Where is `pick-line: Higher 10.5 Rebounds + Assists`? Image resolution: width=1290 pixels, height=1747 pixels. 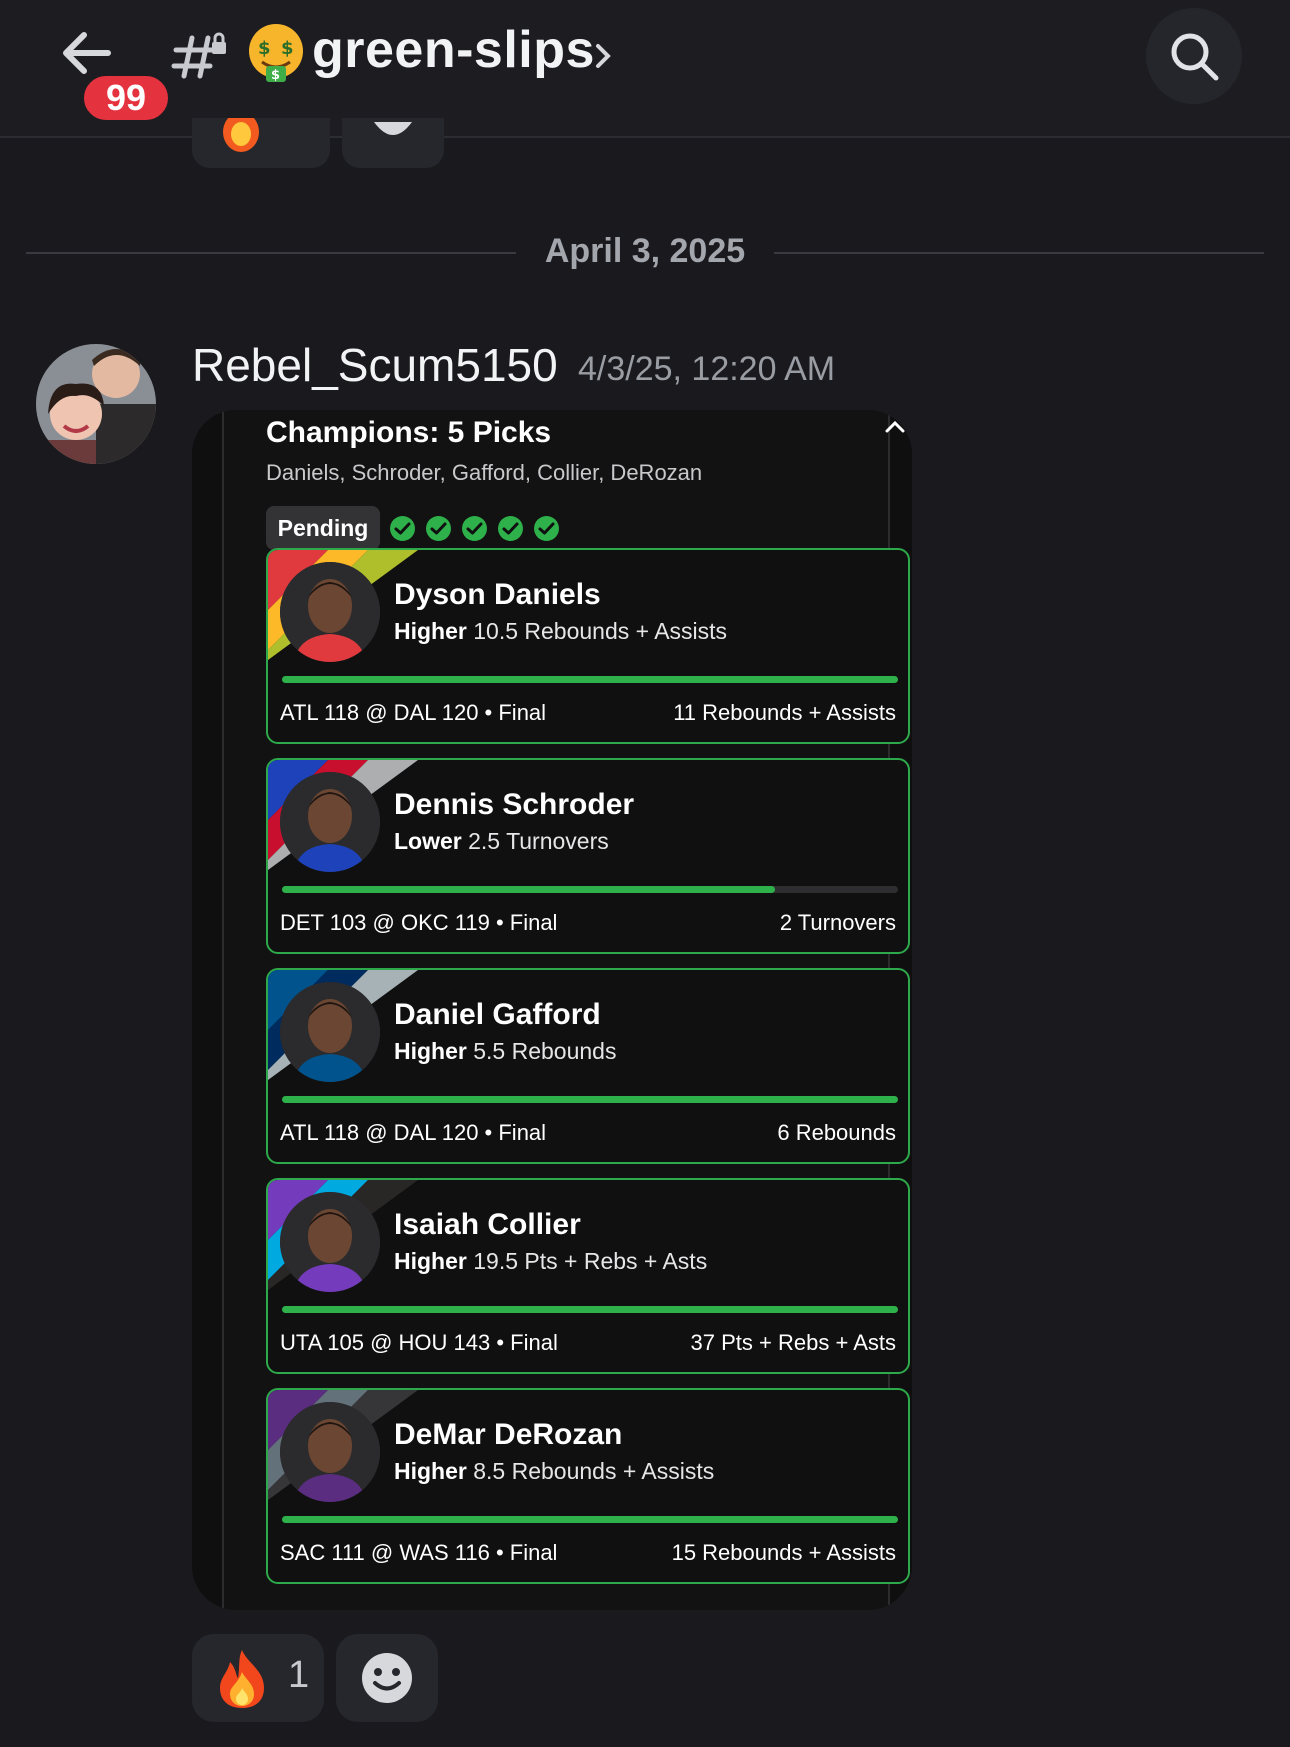 pick-line: Higher 10.5 Rebounds + Assists is located at coordinates (560, 631).